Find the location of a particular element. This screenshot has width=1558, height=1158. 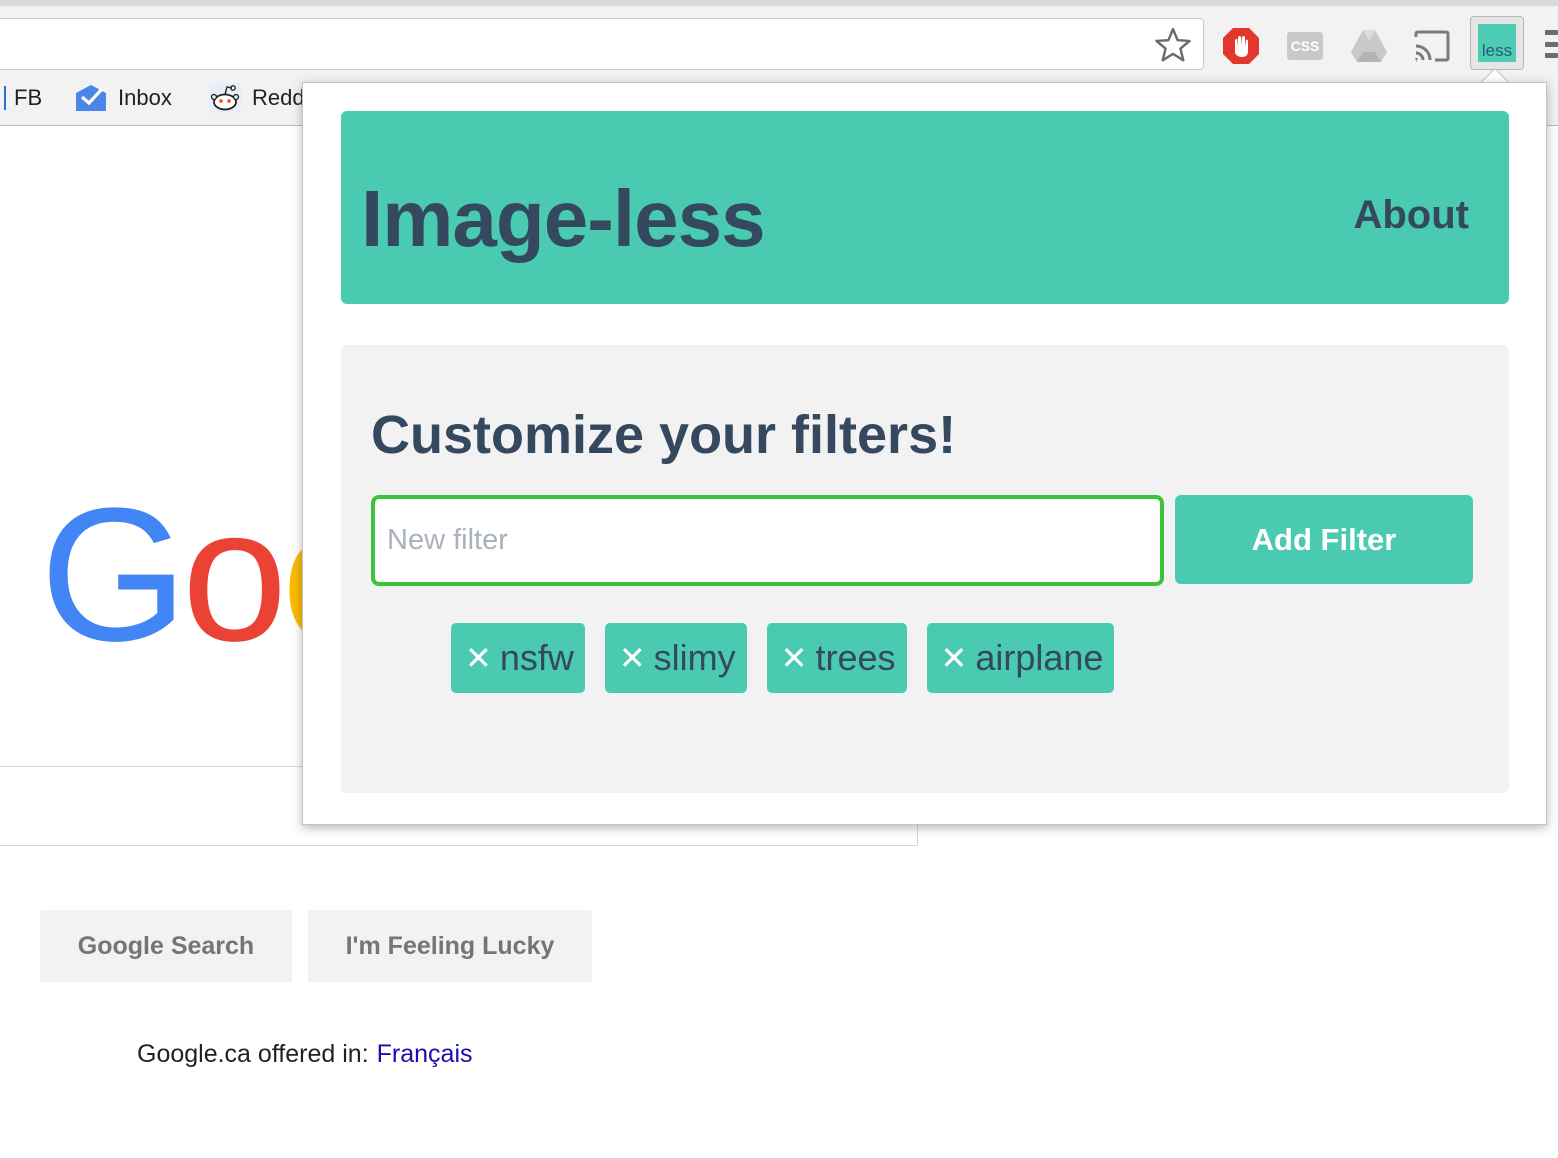

language-offer: Google.ca offered in: Français is located at coordinates (305, 1054).